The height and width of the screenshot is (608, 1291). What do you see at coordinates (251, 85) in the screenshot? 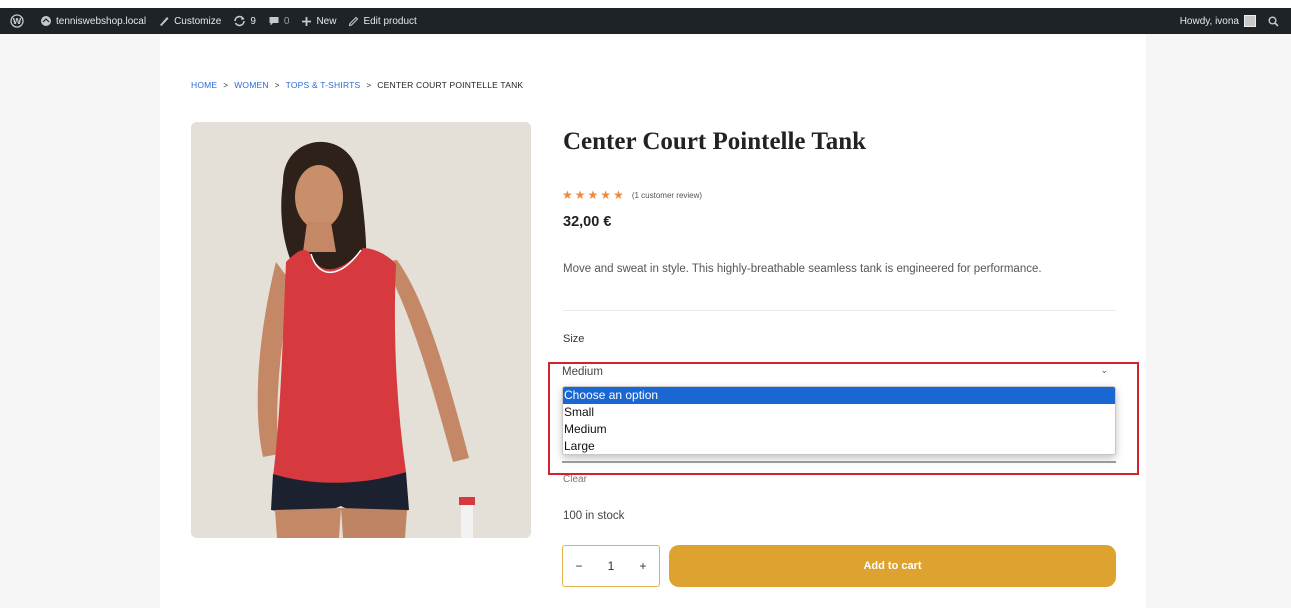
I see `breadcrumb-women: WOMEN` at bounding box center [251, 85].